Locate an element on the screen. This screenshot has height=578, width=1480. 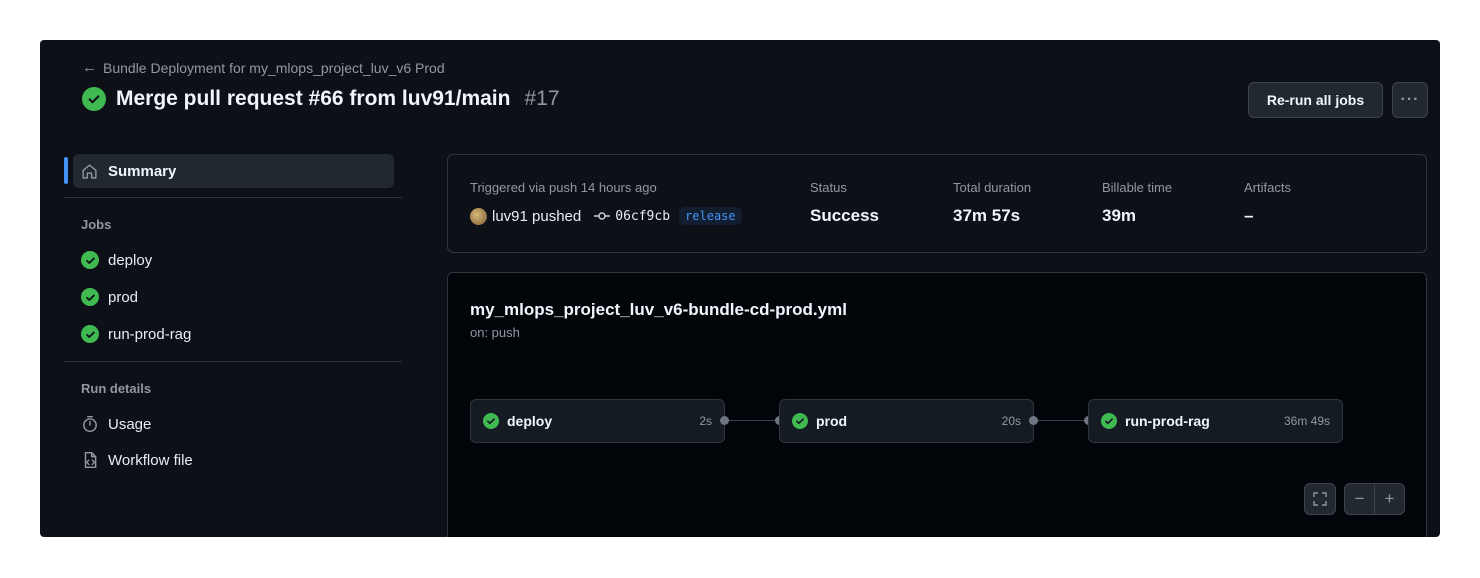
sidebar-item-label: deploy is located at coordinates (130, 260).